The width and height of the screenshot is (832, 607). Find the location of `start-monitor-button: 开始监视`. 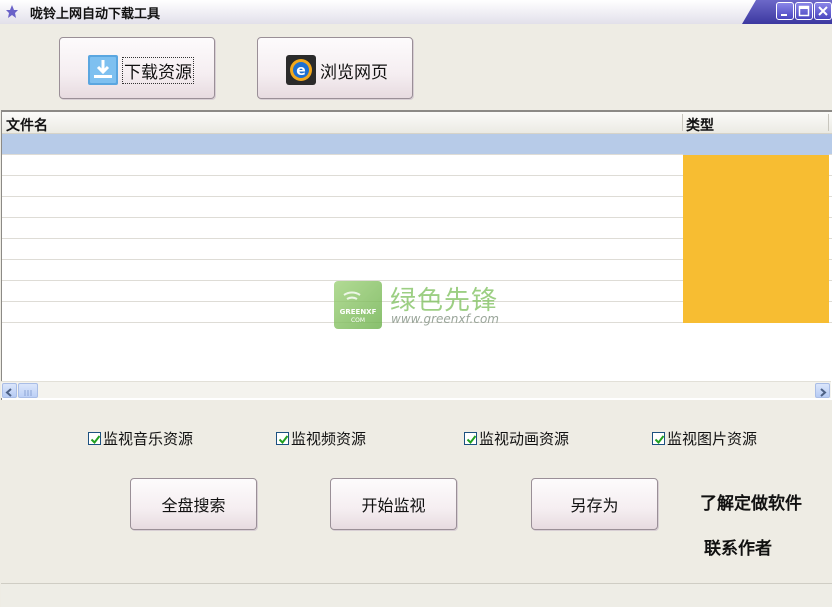

start-monitor-button: 开始监视 is located at coordinates (393, 504).